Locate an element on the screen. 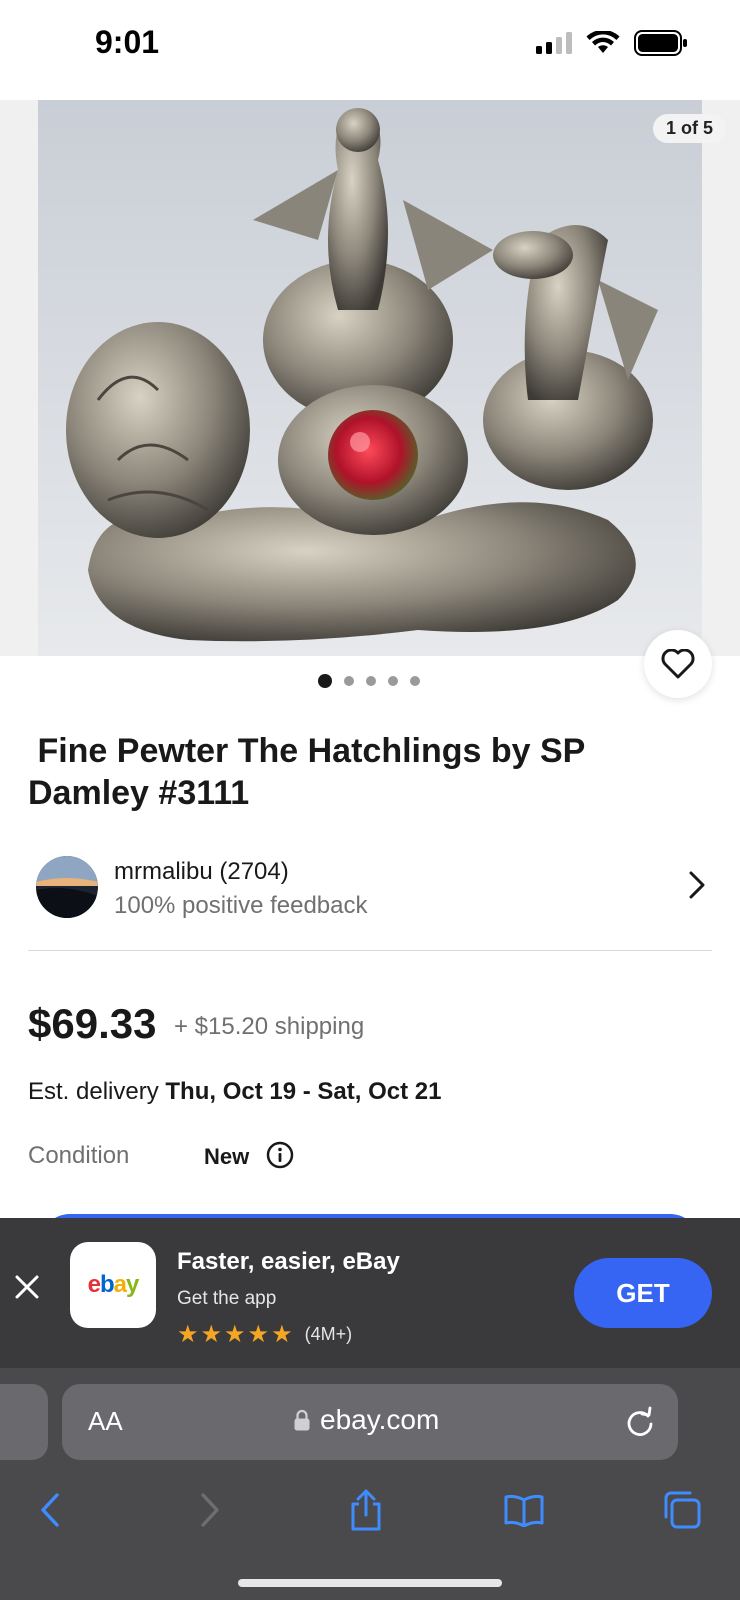 This screenshot has height=1600, width=740. heart-icon is located at coordinates (678, 664).